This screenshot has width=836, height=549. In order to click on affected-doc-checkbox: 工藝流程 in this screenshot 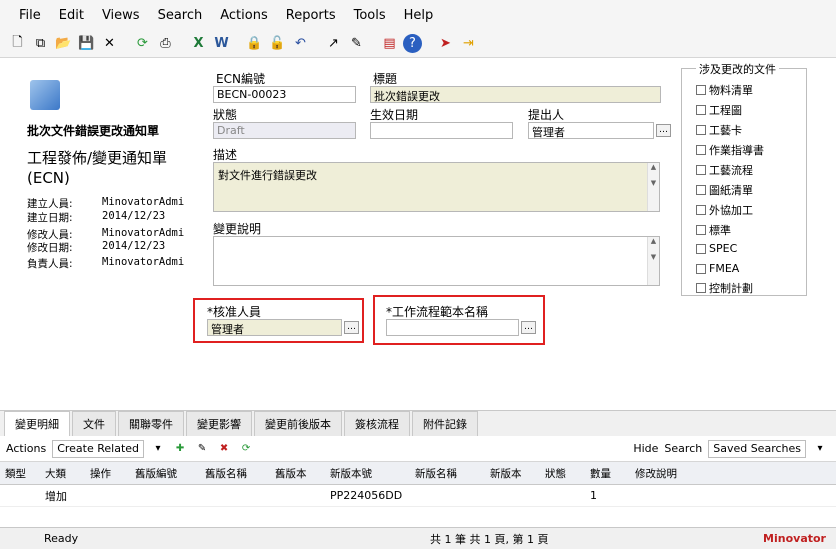, I will do `click(724, 170)`.